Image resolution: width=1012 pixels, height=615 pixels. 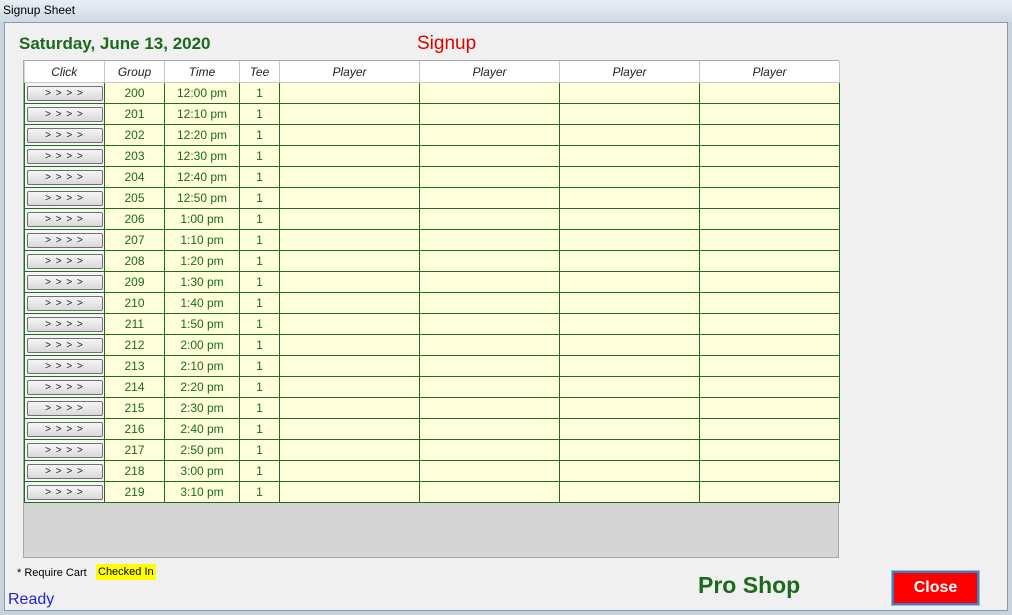 What do you see at coordinates (134, 198) in the screenshot?
I see `group-cell: 205` at bounding box center [134, 198].